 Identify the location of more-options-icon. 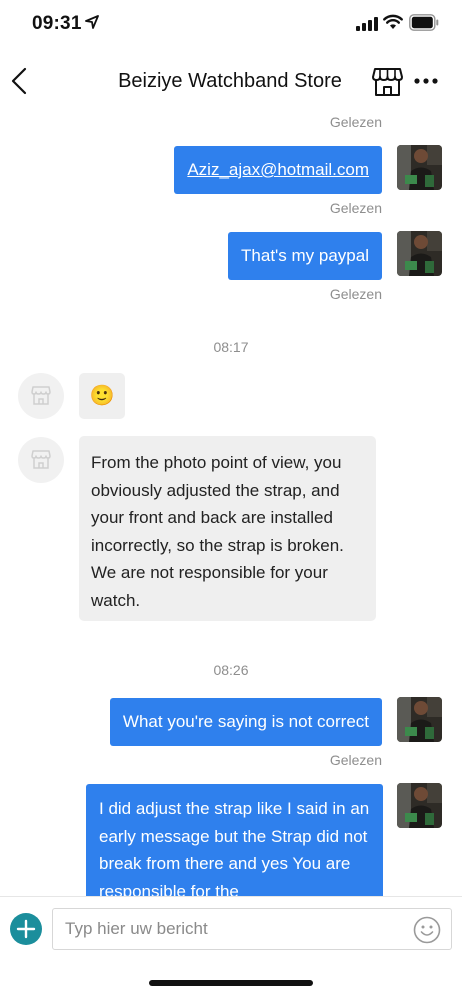
(426, 81).